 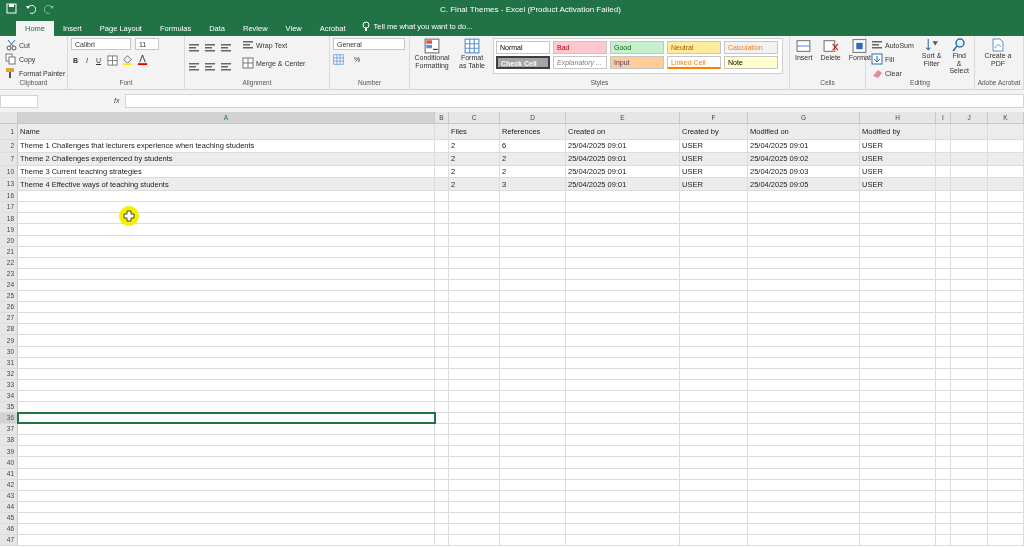 I want to click on selected-cell, so click(x=226, y=418).